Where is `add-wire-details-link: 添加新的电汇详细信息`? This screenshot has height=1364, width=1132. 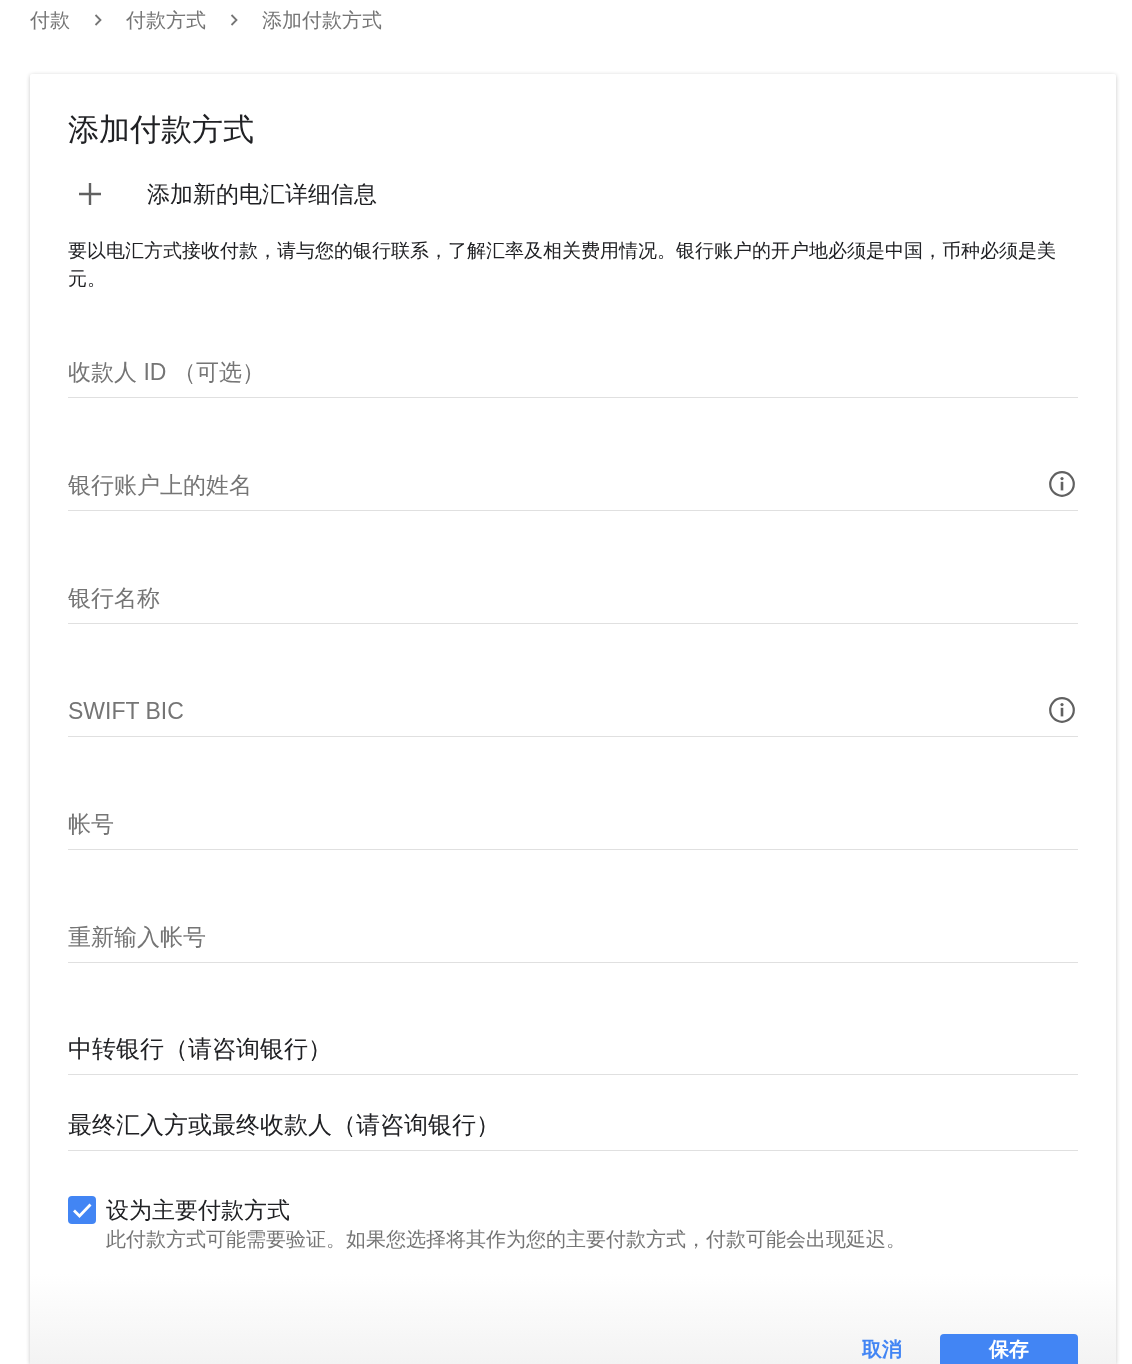 add-wire-details-link: 添加新的电汇详细信息 is located at coordinates (262, 194).